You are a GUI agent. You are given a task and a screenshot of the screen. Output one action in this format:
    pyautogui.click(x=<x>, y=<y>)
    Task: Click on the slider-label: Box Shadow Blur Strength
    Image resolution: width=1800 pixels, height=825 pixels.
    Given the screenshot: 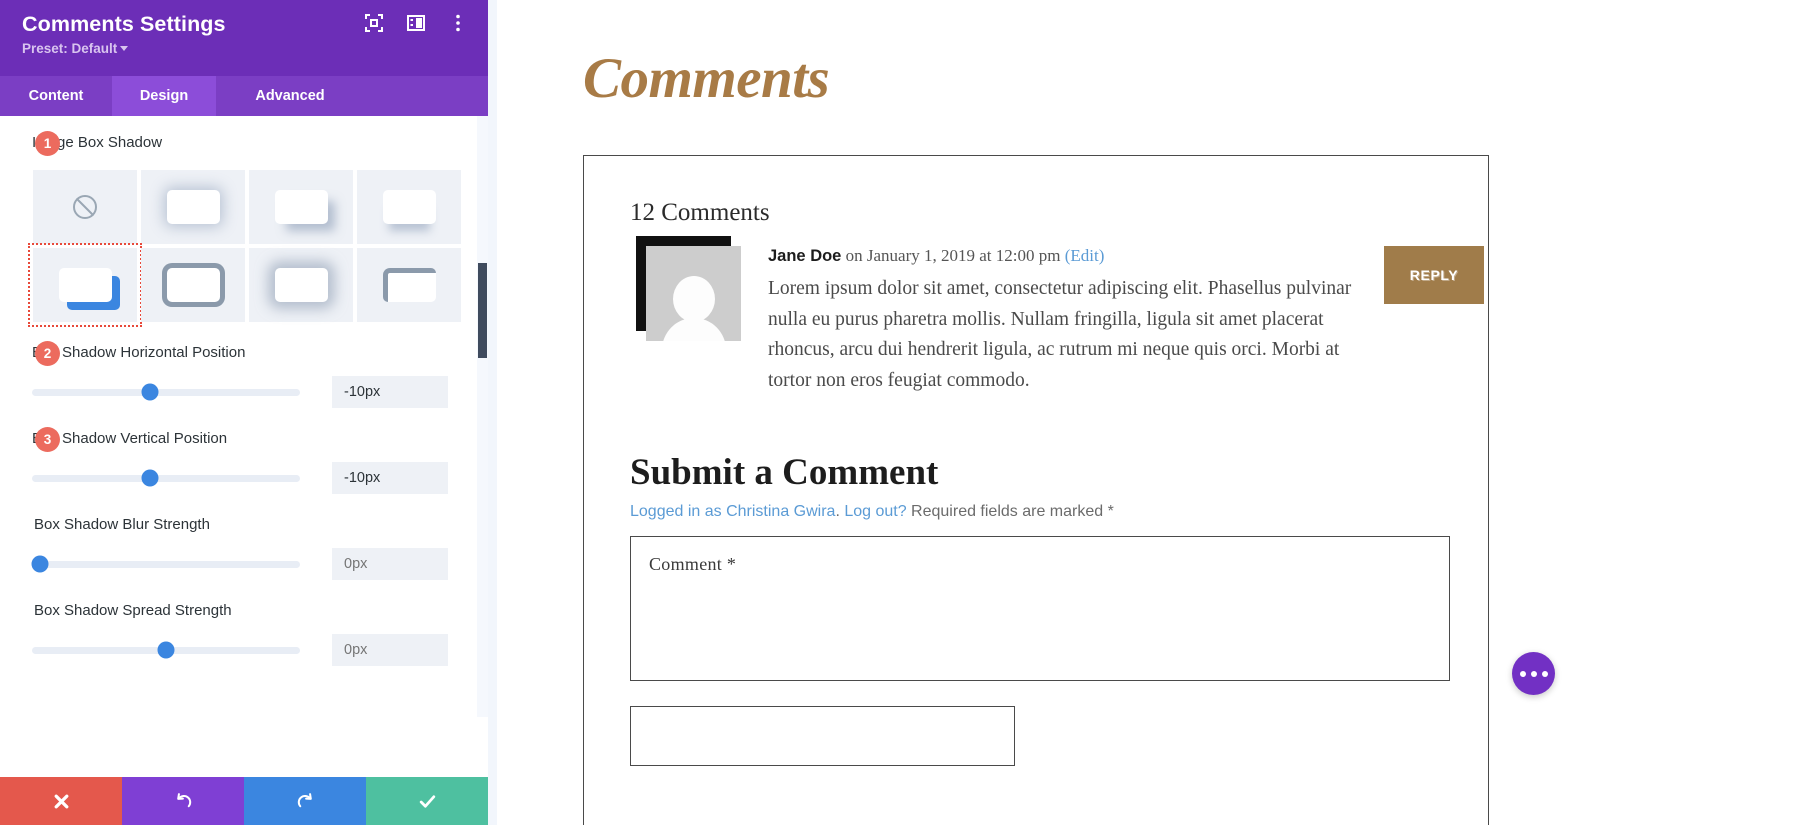 What is the action you would take?
    pyautogui.click(x=122, y=524)
    